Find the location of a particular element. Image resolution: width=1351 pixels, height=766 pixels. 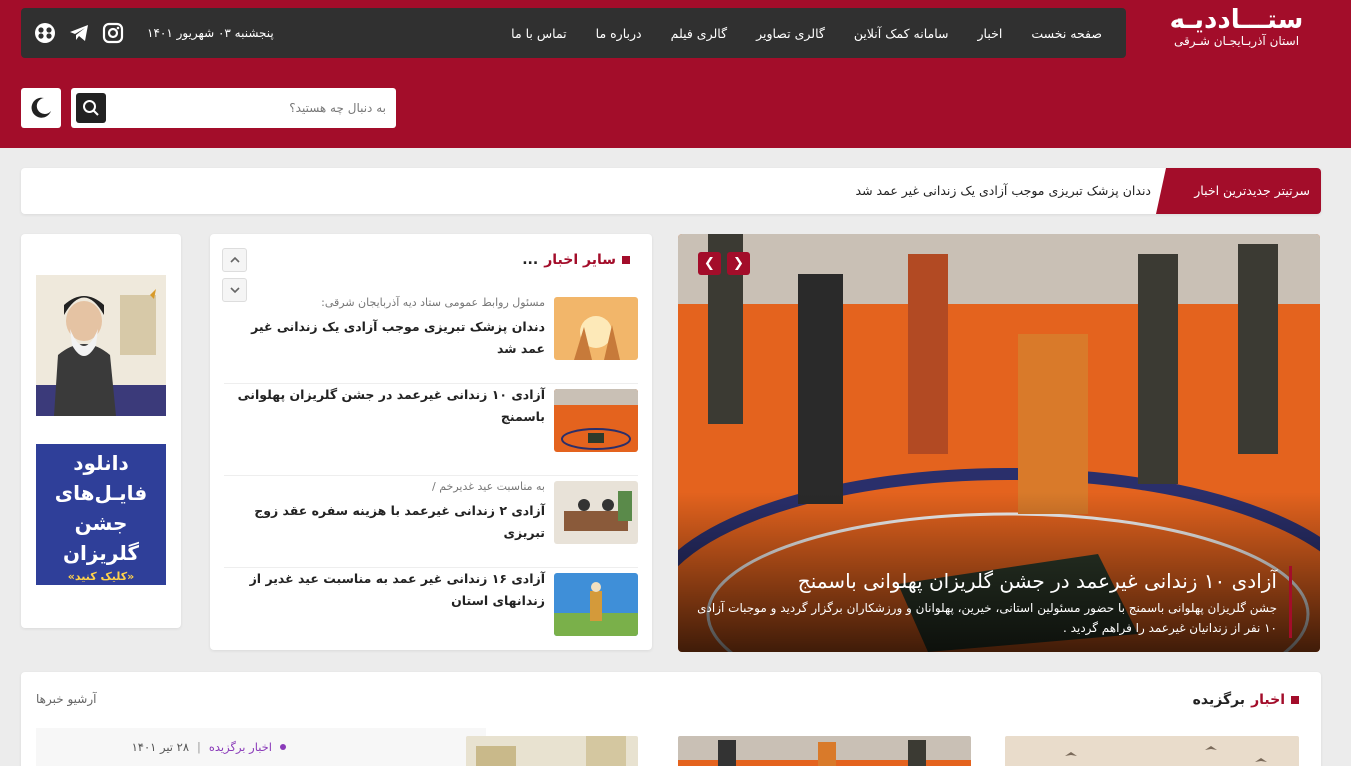

nav-item-contact: تماس با ما is located at coordinates (539, 33).